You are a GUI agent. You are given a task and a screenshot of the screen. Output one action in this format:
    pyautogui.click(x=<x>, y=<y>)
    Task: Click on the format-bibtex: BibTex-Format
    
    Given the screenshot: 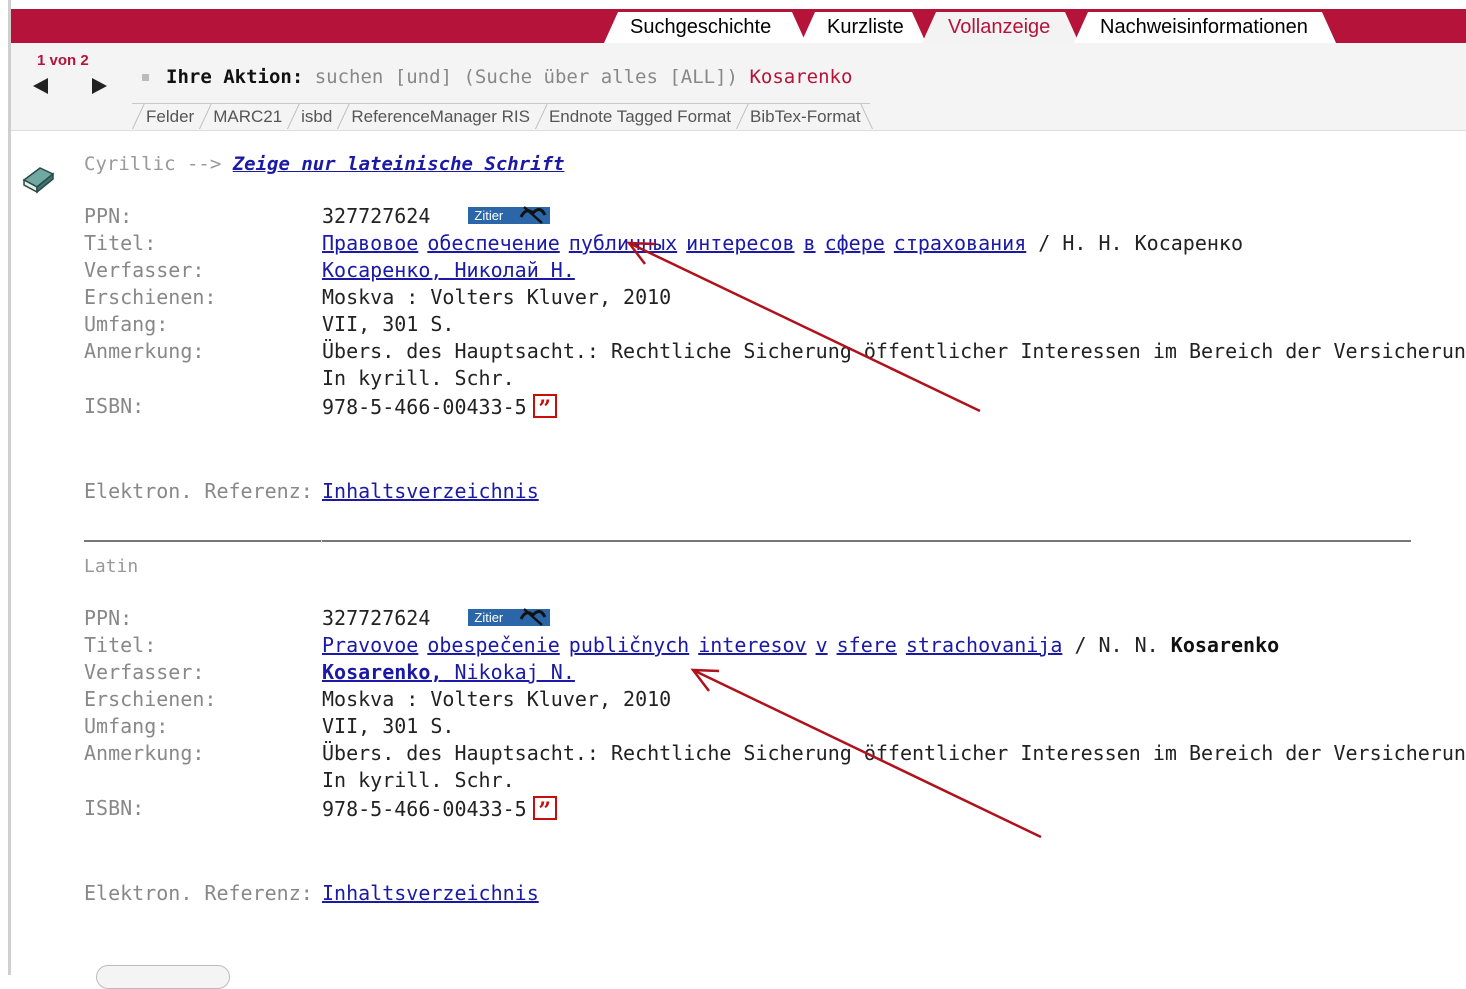 What is the action you would take?
    pyautogui.click(x=803, y=115)
    